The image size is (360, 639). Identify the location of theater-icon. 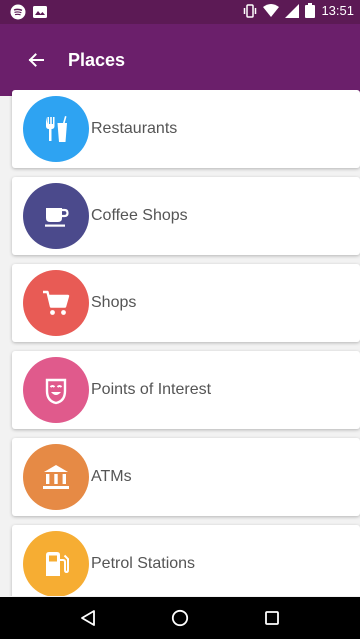
(56, 391).